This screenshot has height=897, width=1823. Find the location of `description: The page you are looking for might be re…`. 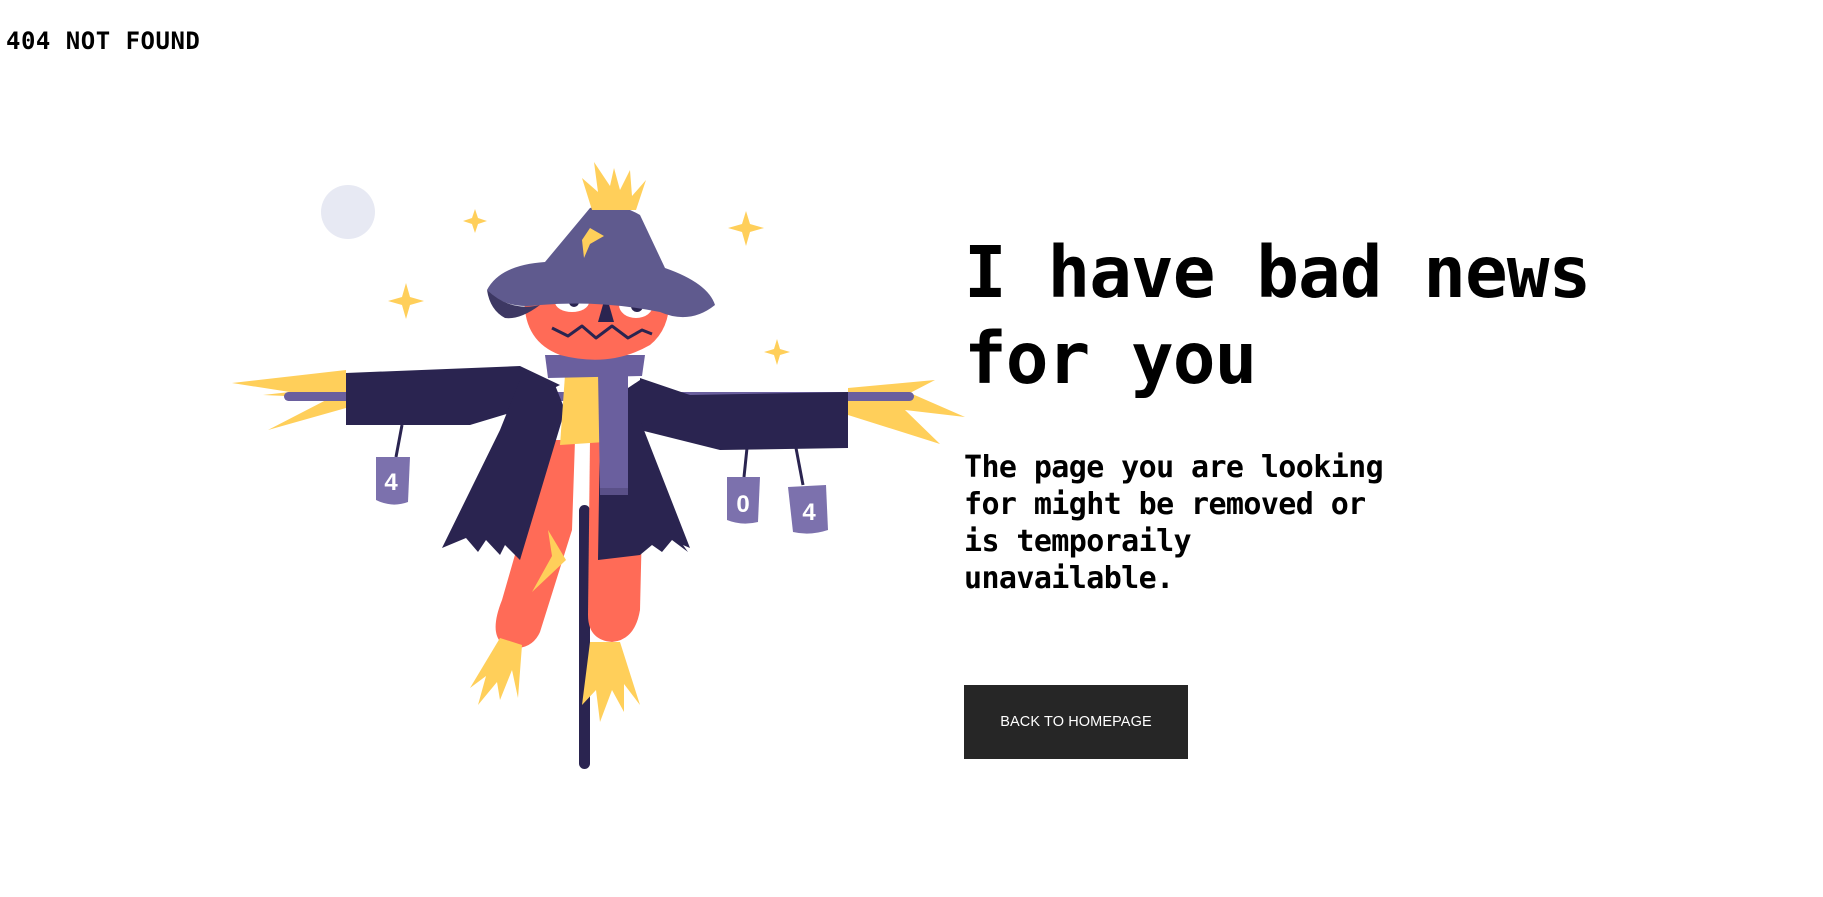

description: The page you are looking for might be re… is located at coordinates (1184, 523).